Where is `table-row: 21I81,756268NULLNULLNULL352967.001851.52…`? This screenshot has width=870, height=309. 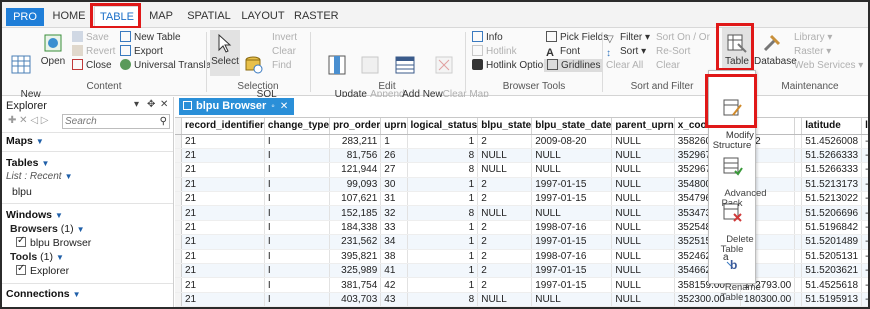
table-row: 21I81,756268NULLNULLNULL352967.001851.52… is located at coordinates (521, 156).